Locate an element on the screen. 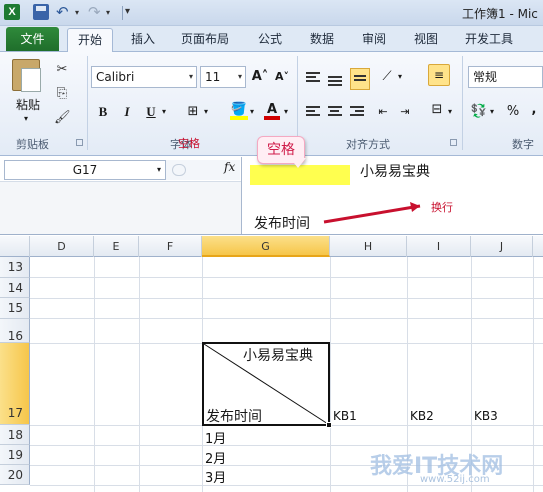 This screenshot has height=492, width=543. increase-indent-icon: ⇥ is located at coordinates (405, 112).